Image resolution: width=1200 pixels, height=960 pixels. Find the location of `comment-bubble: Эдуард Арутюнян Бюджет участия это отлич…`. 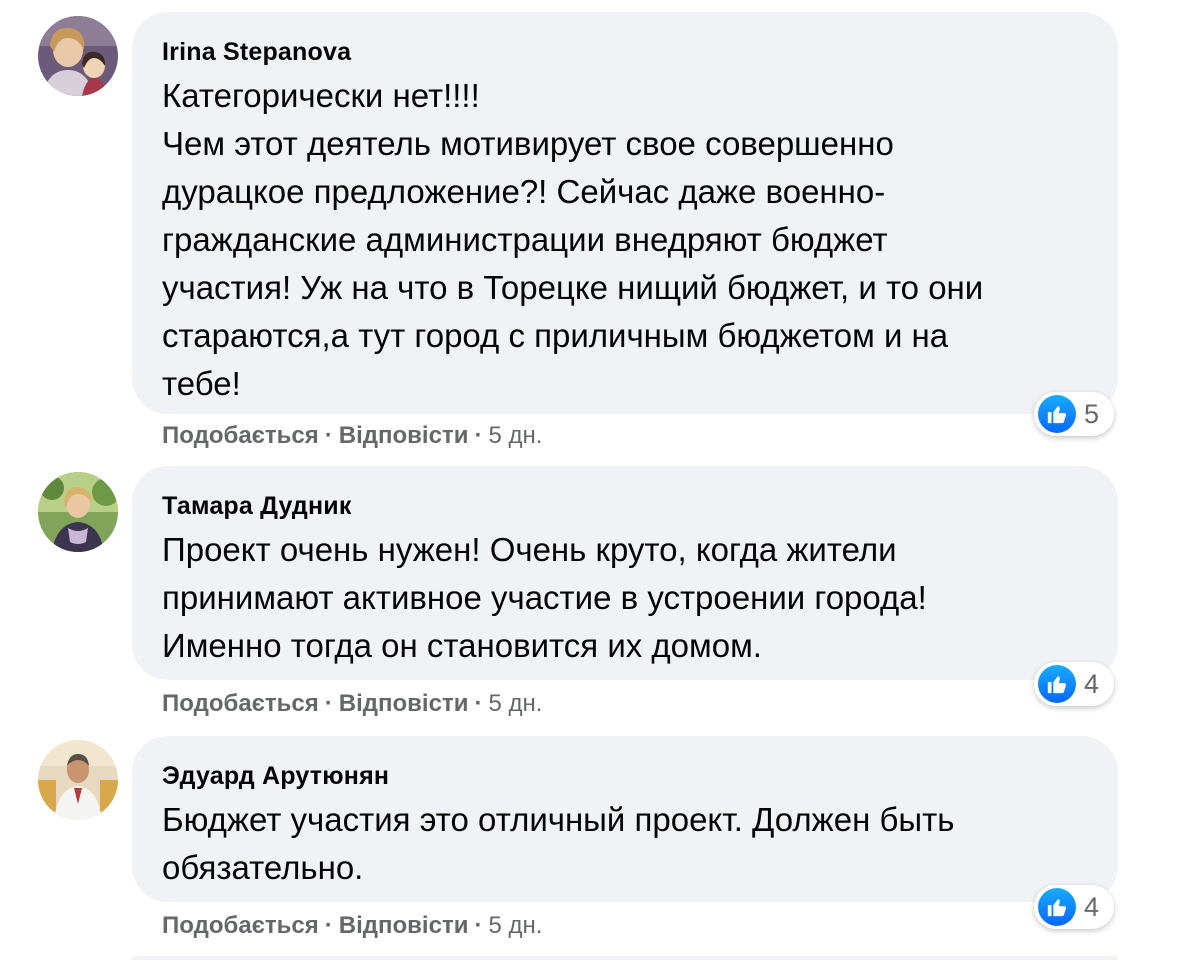

comment-bubble: Эдуард Арутюнян Бюджет участия это отлич… is located at coordinates (625, 819).